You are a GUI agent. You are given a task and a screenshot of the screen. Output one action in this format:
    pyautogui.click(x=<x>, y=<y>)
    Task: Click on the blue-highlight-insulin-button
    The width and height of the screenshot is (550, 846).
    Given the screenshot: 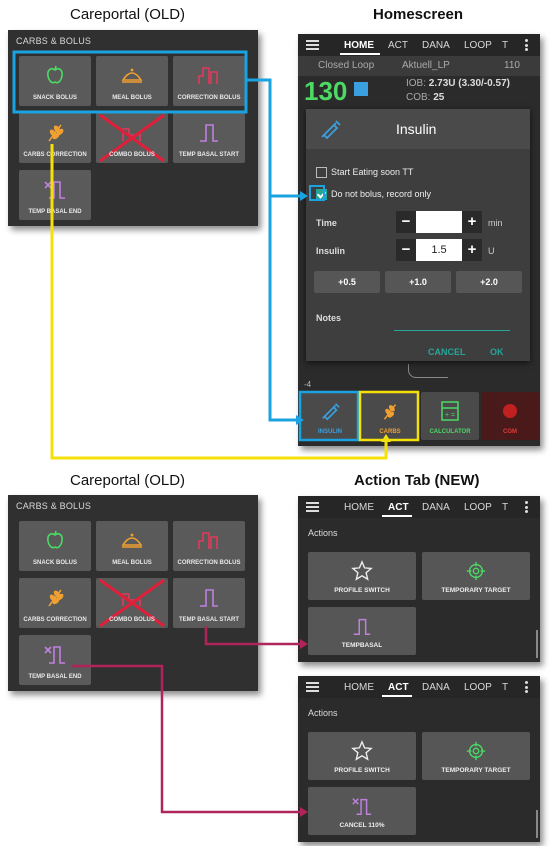 What is the action you would take?
    pyautogui.click(x=329, y=416)
    